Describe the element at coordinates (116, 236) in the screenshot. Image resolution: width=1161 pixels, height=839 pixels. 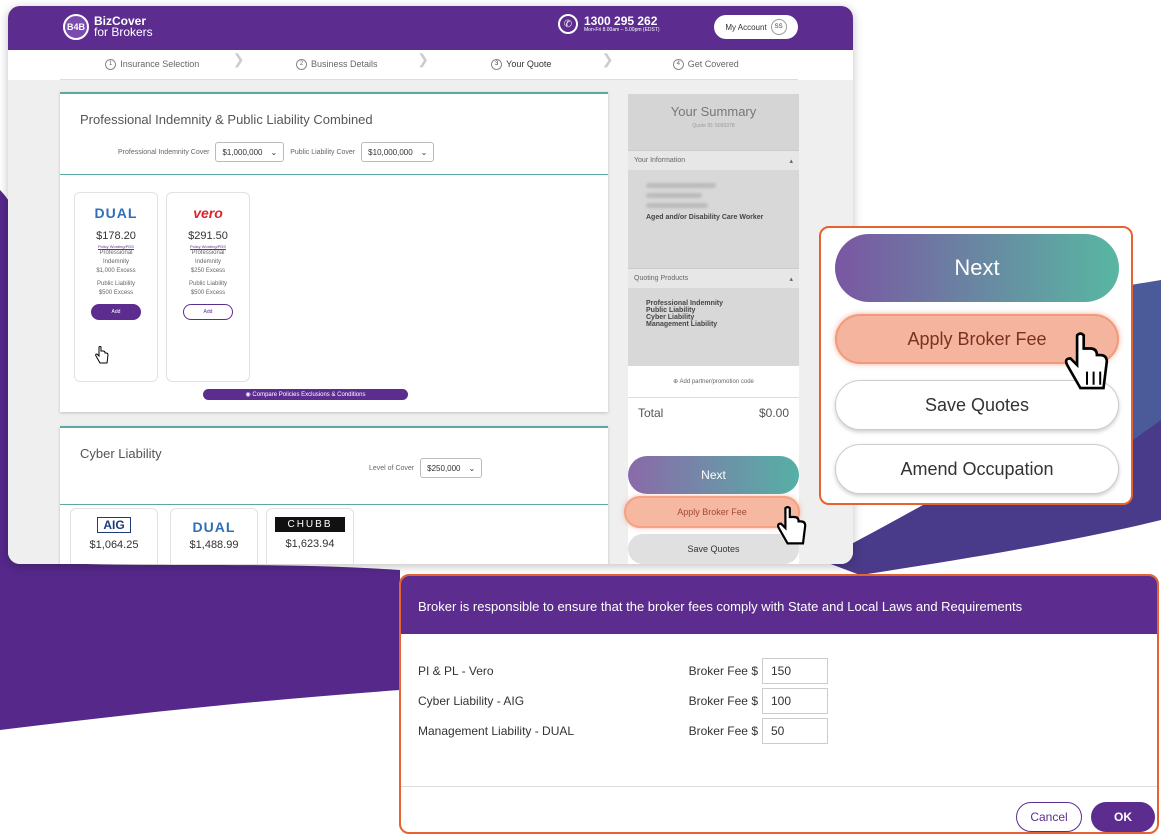
I see `product-price: $178.20` at that location.